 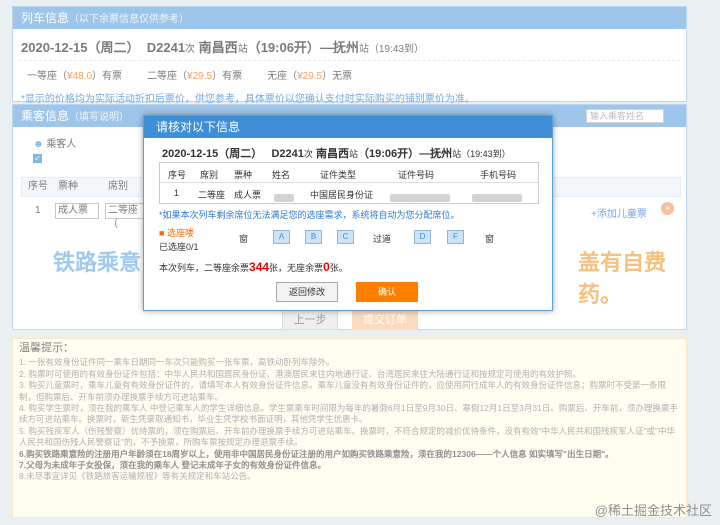 I want to click on r-seq: 1, so click(x=177, y=193).